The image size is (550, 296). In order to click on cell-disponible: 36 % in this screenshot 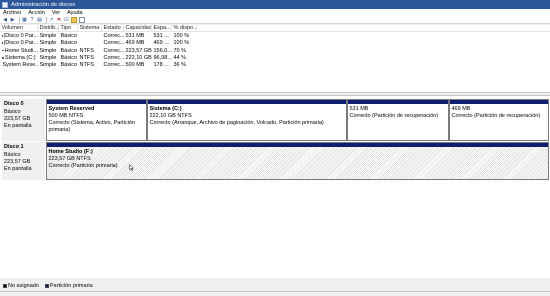, I will do `click(184, 64)`.